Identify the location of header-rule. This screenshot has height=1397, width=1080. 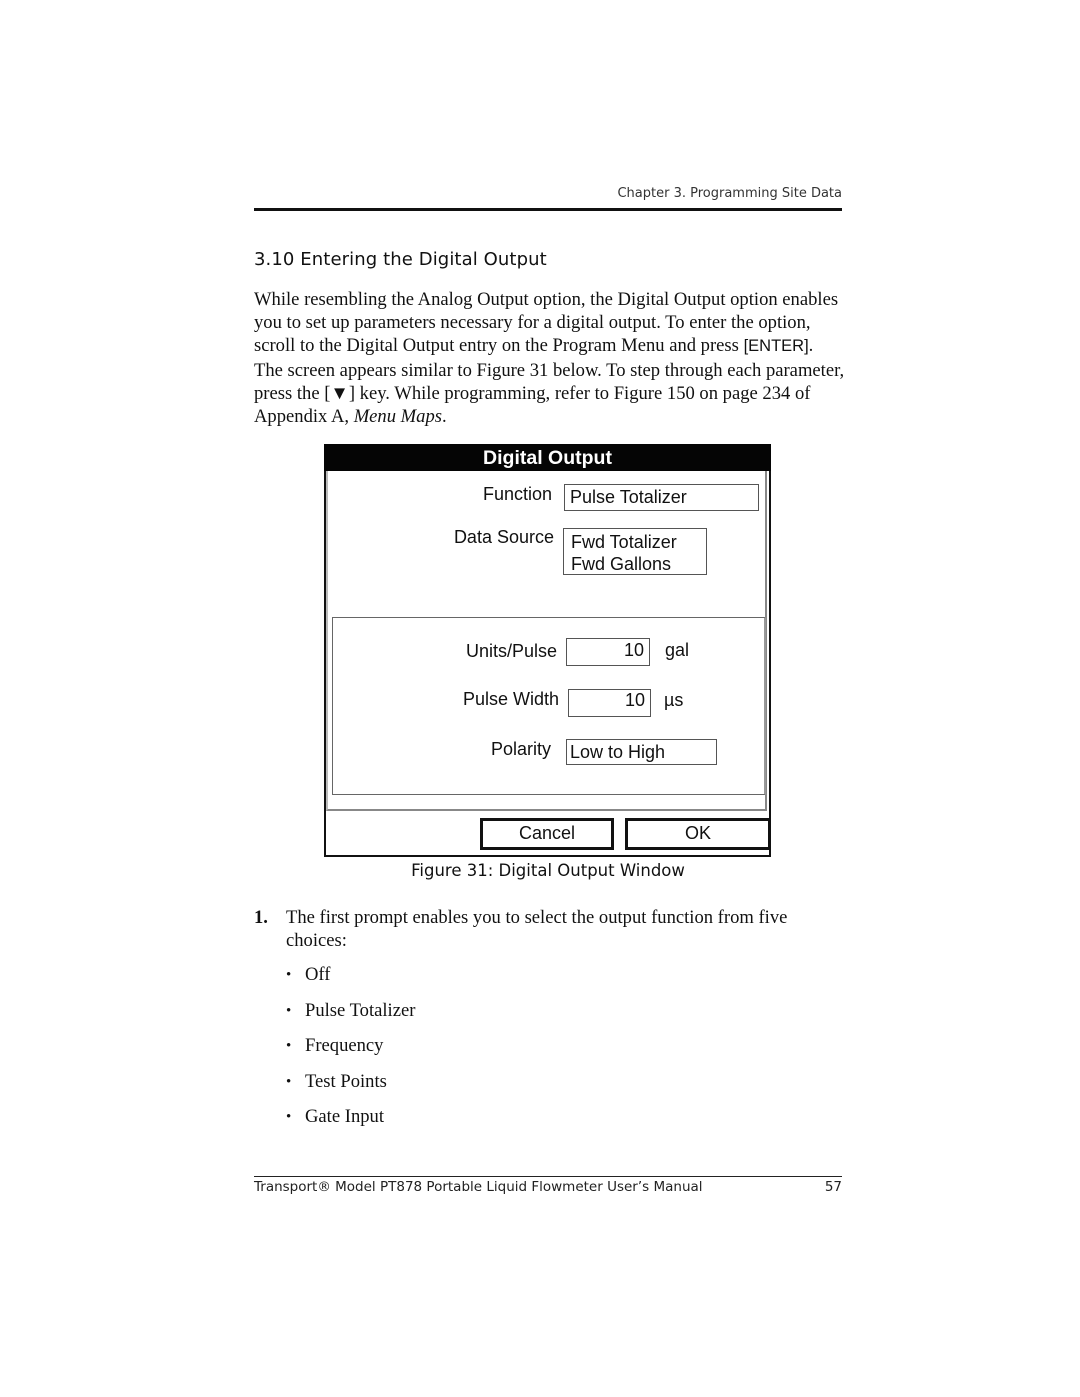
(548, 209).